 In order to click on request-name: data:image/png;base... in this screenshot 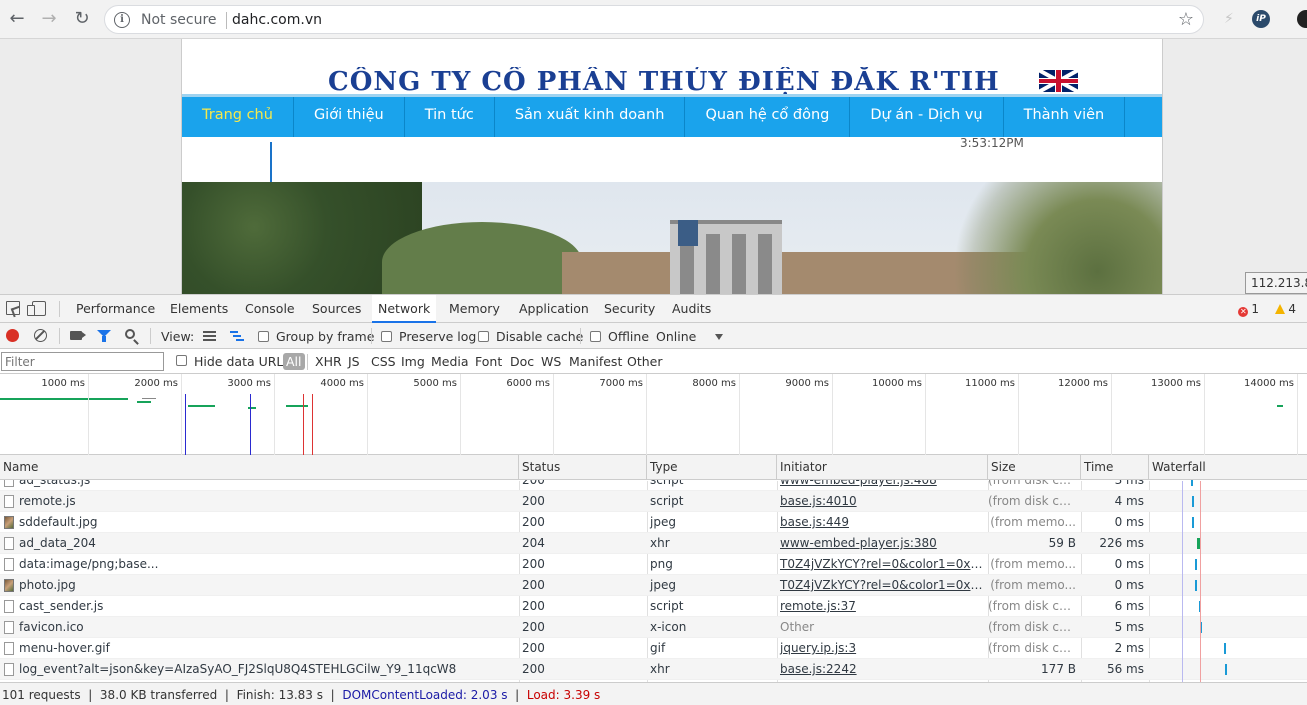, I will do `click(266, 564)`.